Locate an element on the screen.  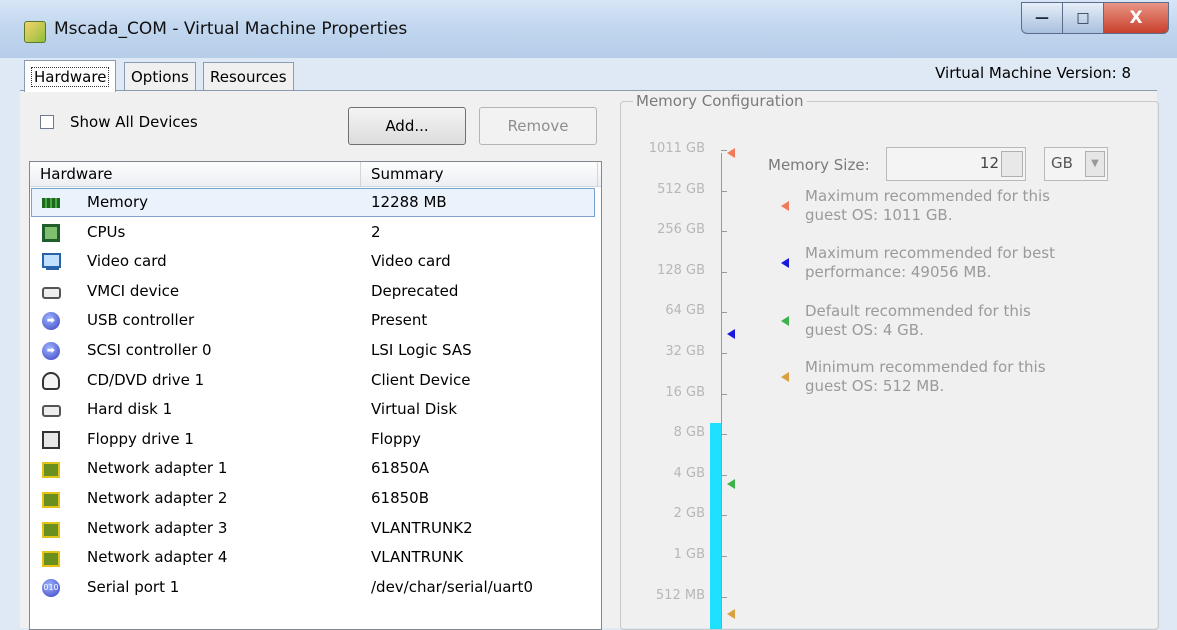
hardware-row: VMCI device Deprecated is located at coordinates (315, 291).